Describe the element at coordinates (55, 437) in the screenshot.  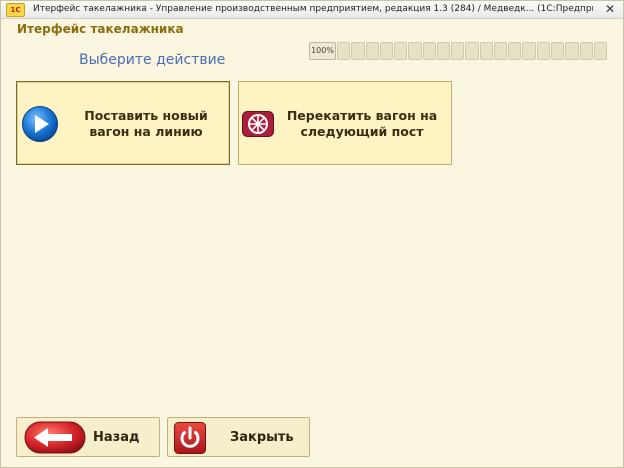
I see `back-arrow-icon` at that location.